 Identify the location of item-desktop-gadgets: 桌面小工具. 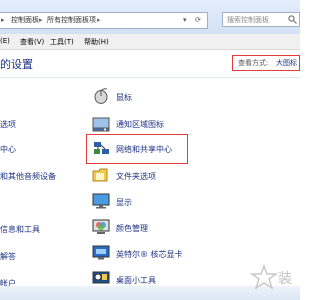
(136, 280).